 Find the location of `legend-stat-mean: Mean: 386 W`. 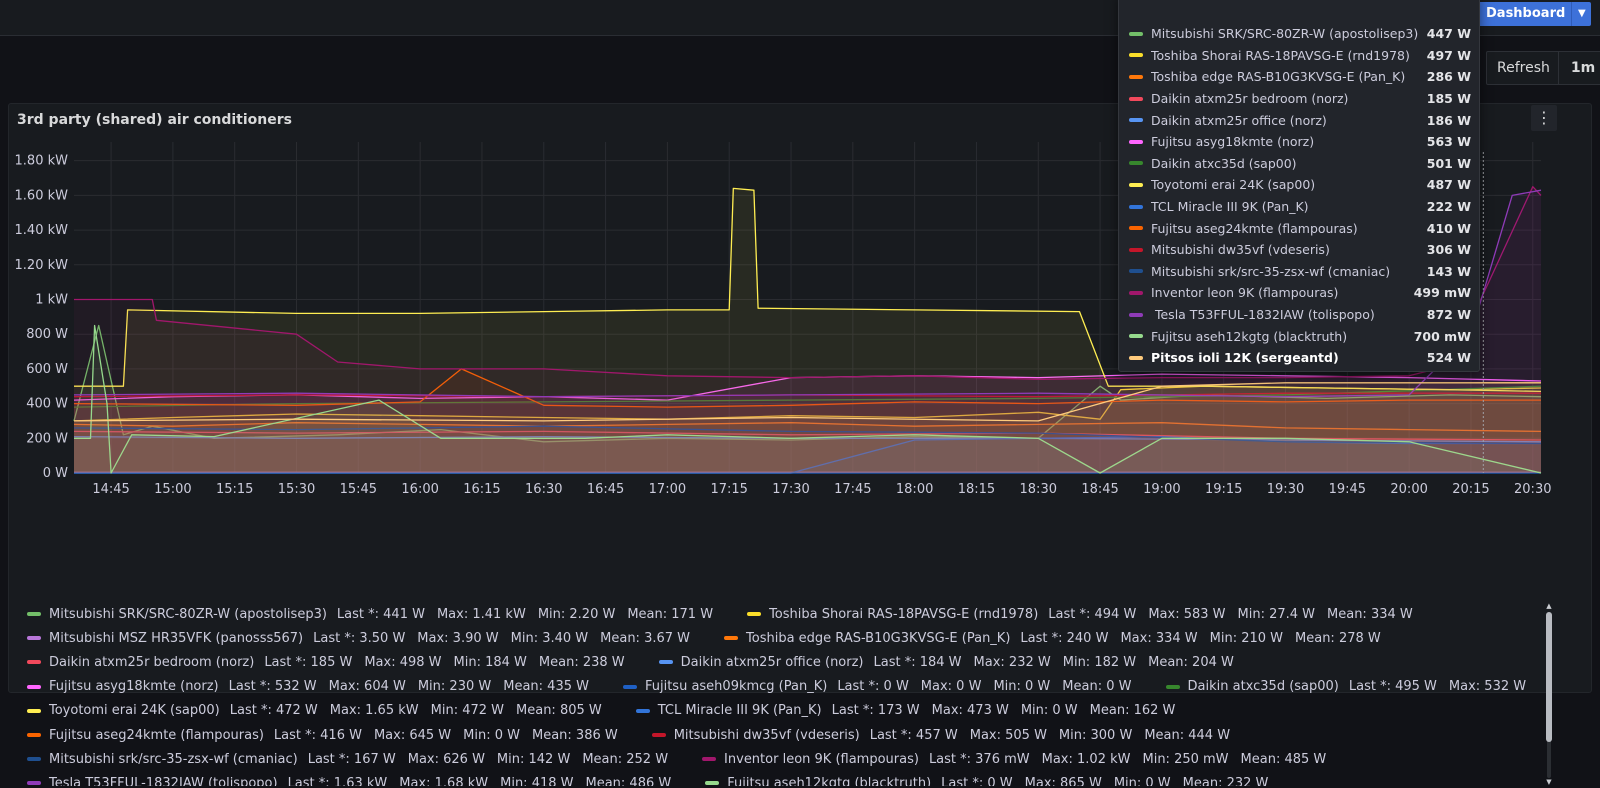

legend-stat-mean: Mean: 386 W is located at coordinates (574, 735).